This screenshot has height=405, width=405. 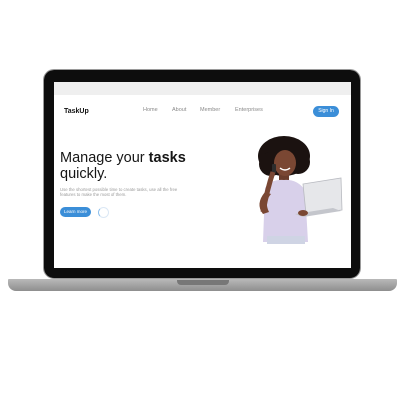 What do you see at coordinates (326, 111) in the screenshot?
I see `sign-in-button: Sign In` at bounding box center [326, 111].